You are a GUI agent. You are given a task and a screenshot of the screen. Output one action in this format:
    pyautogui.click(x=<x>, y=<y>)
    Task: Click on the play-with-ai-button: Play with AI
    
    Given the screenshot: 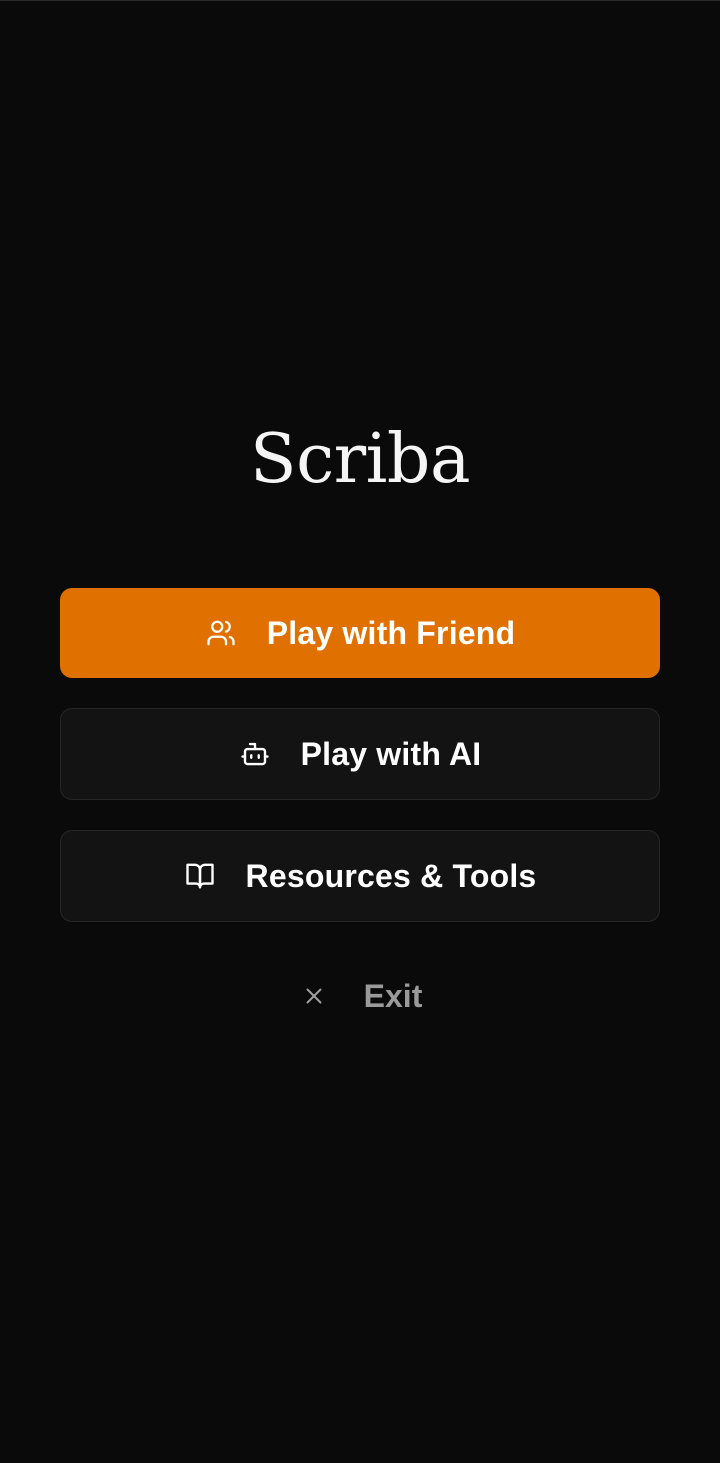 What is the action you would take?
    pyautogui.click(x=360, y=754)
    